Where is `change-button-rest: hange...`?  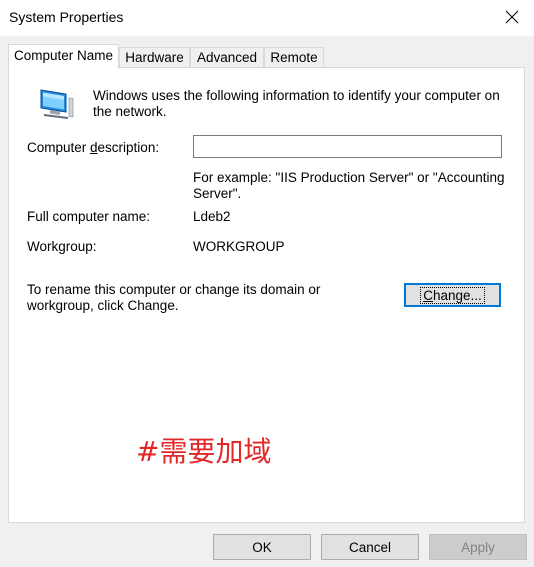
change-button-rest: hange... is located at coordinates (457, 295).